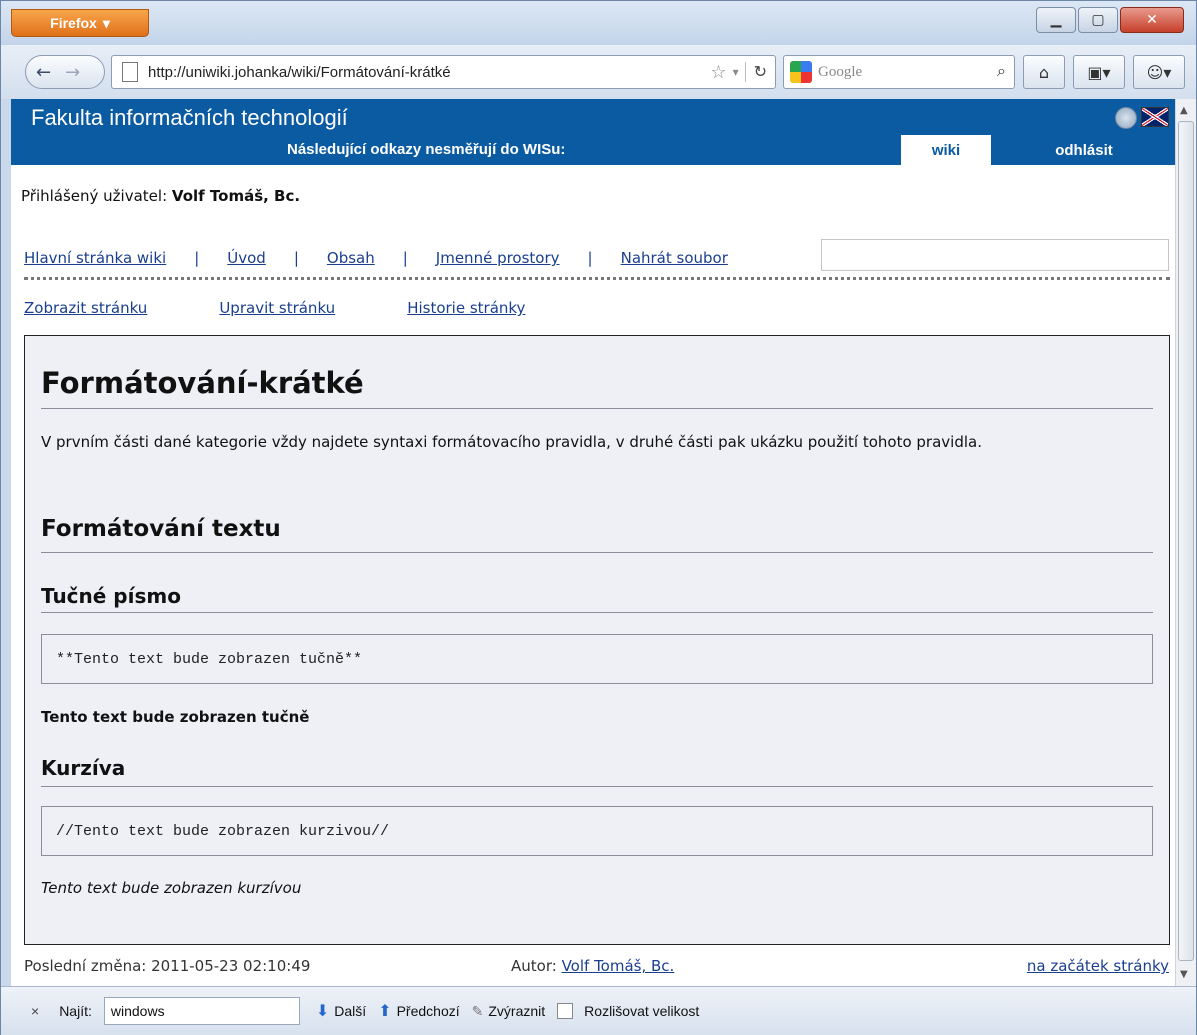 The image size is (1197, 1035). What do you see at coordinates (946, 150) in the screenshot?
I see `tab-wiki: wiki` at bounding box center [946, 150].